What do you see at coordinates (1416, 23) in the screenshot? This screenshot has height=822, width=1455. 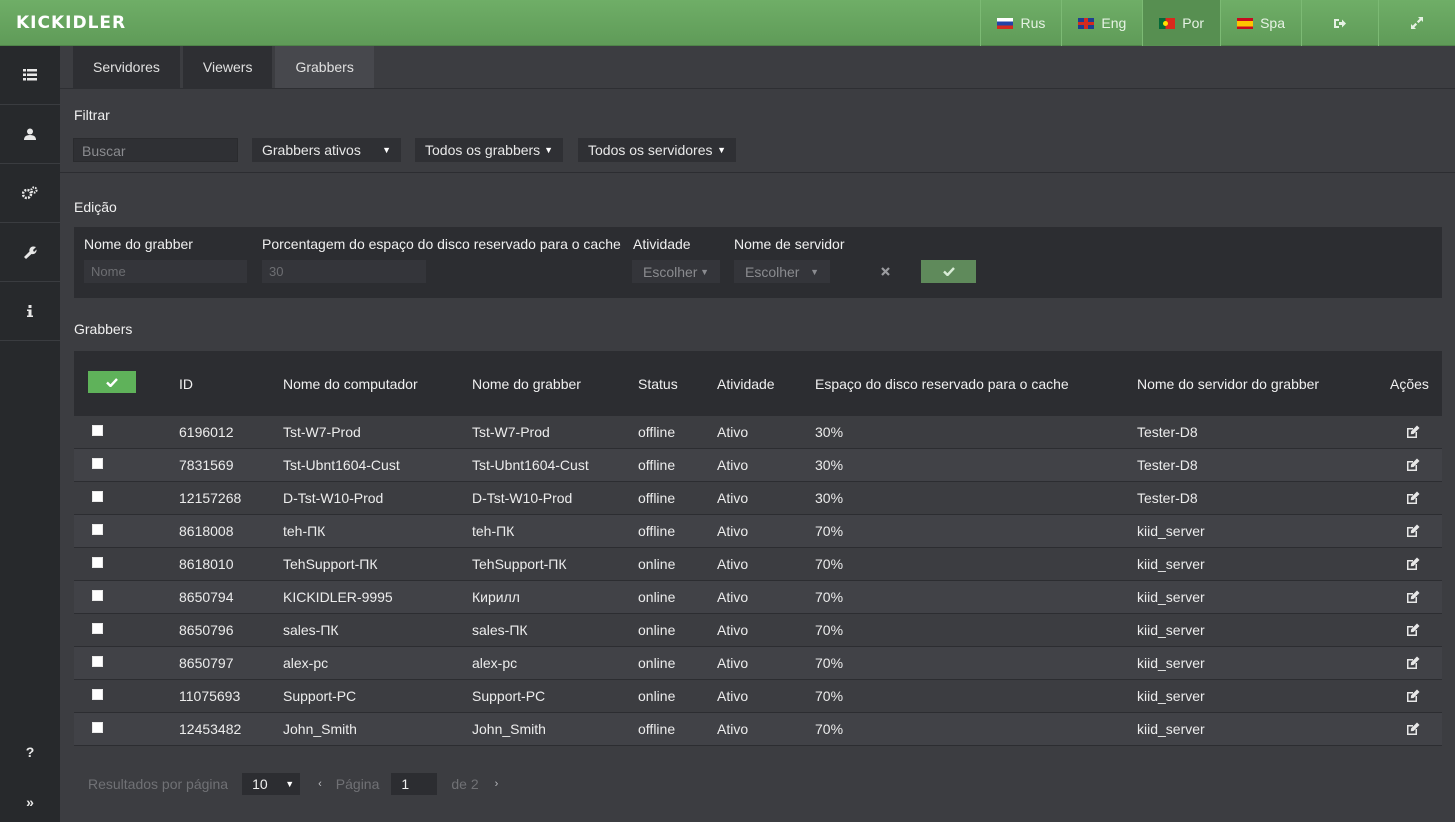 I see `fullscreen-button` at bounding box center [1416, 23].